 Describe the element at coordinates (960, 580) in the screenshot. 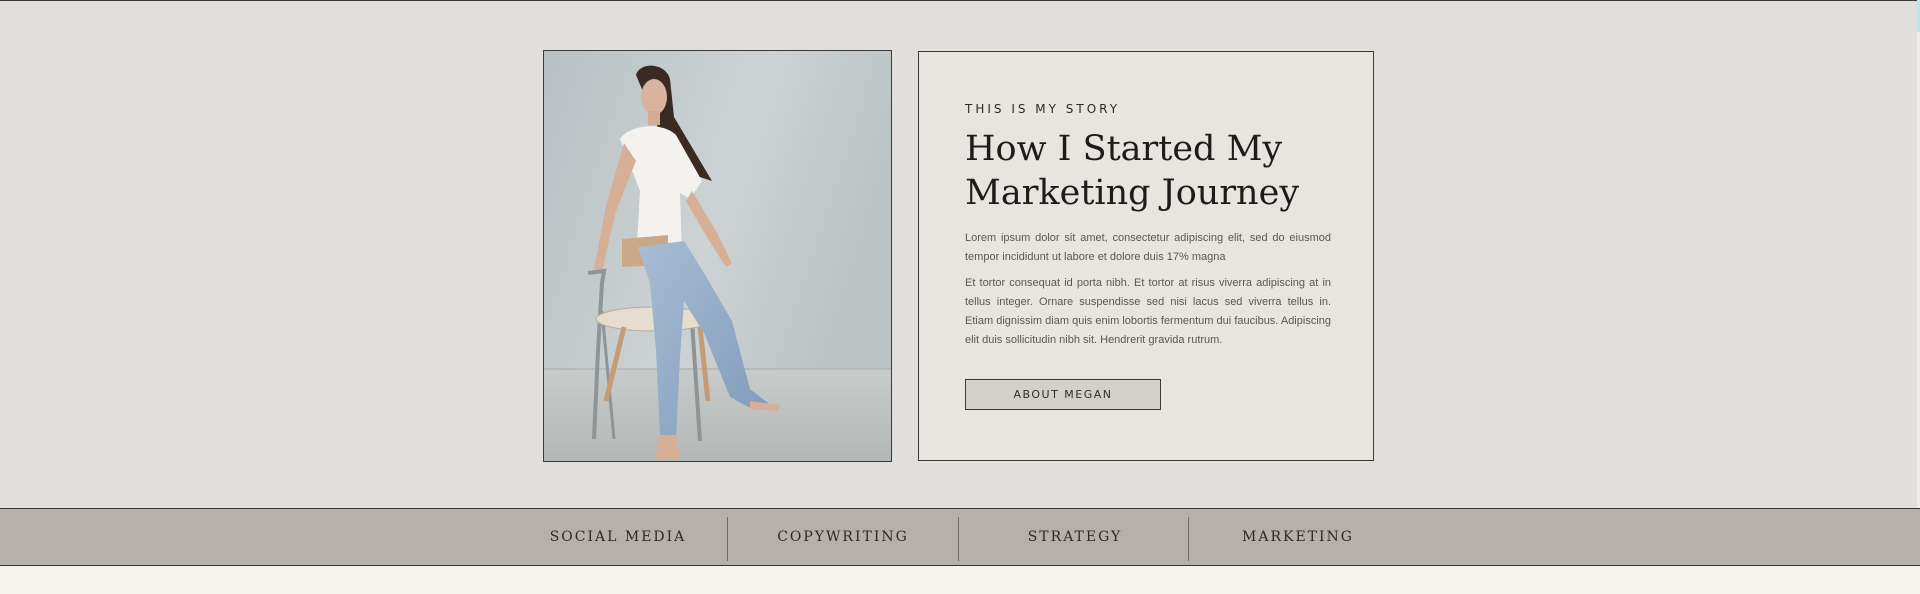

I see `footer-section` at that location.